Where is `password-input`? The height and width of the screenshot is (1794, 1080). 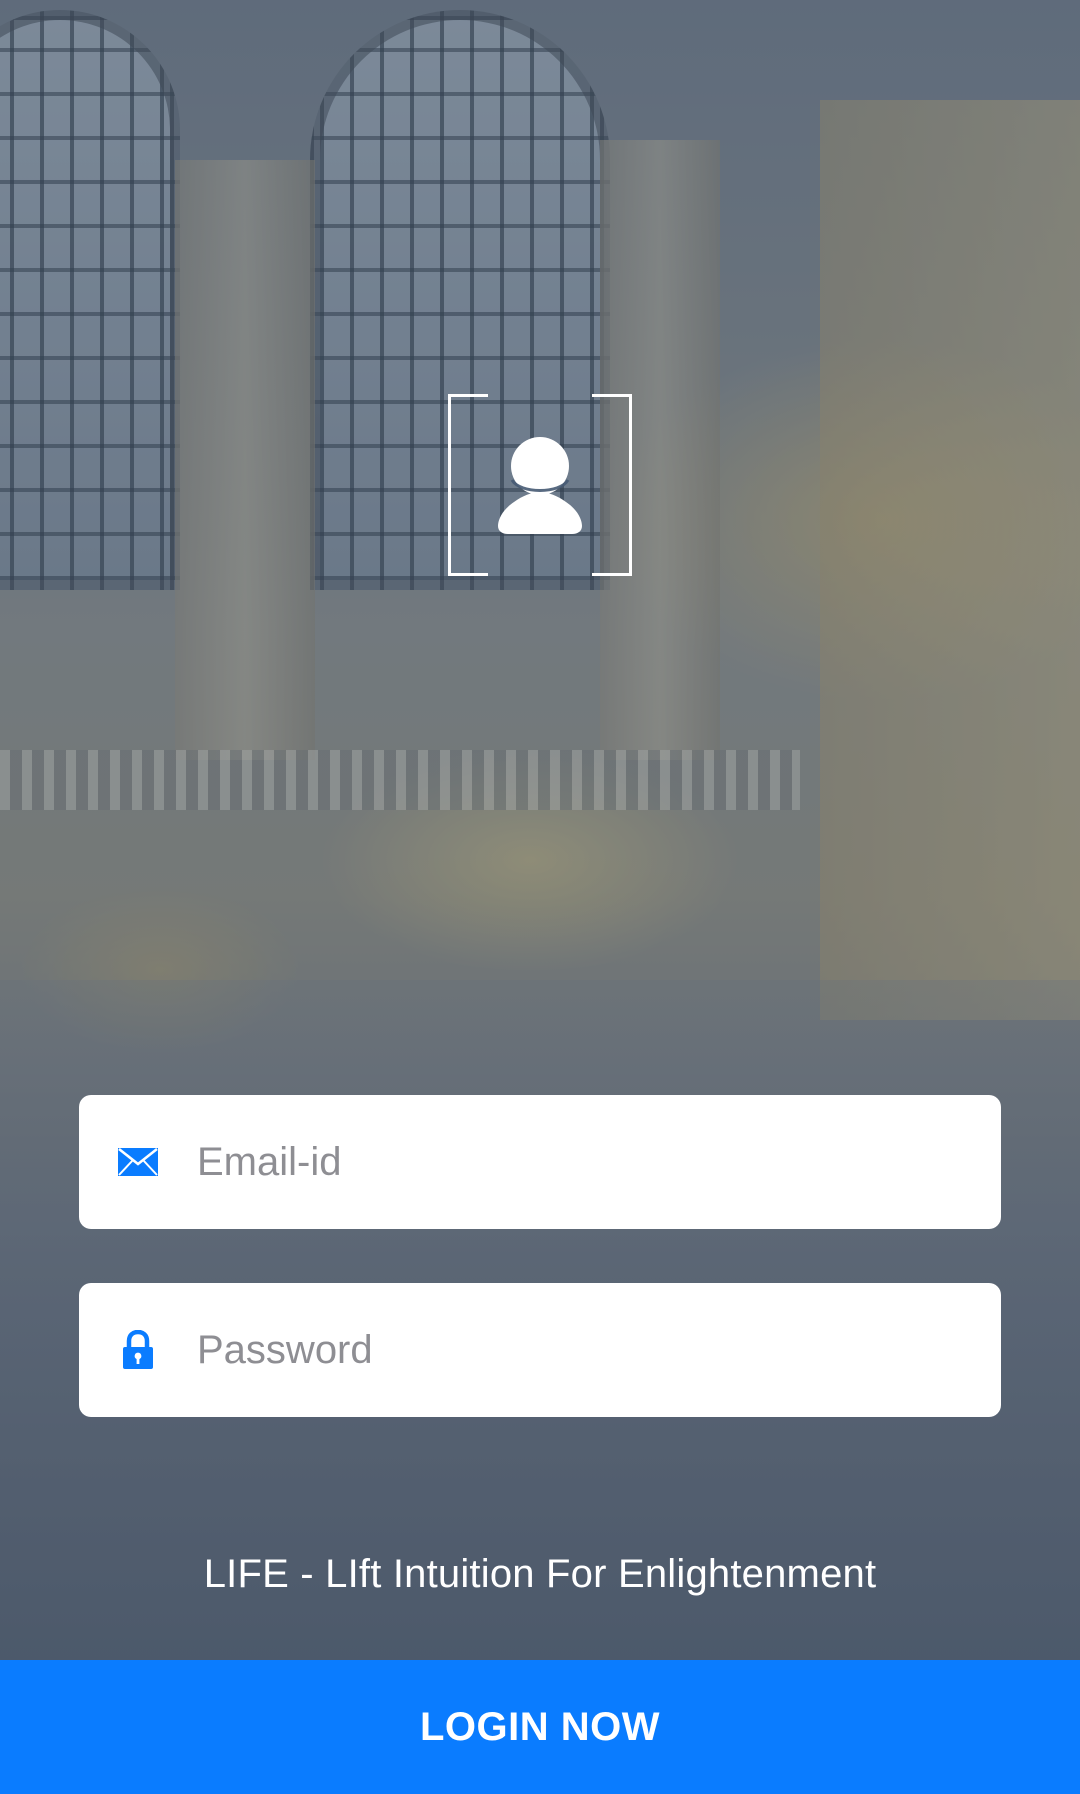 password-input is located at coordinates (584, 1350).